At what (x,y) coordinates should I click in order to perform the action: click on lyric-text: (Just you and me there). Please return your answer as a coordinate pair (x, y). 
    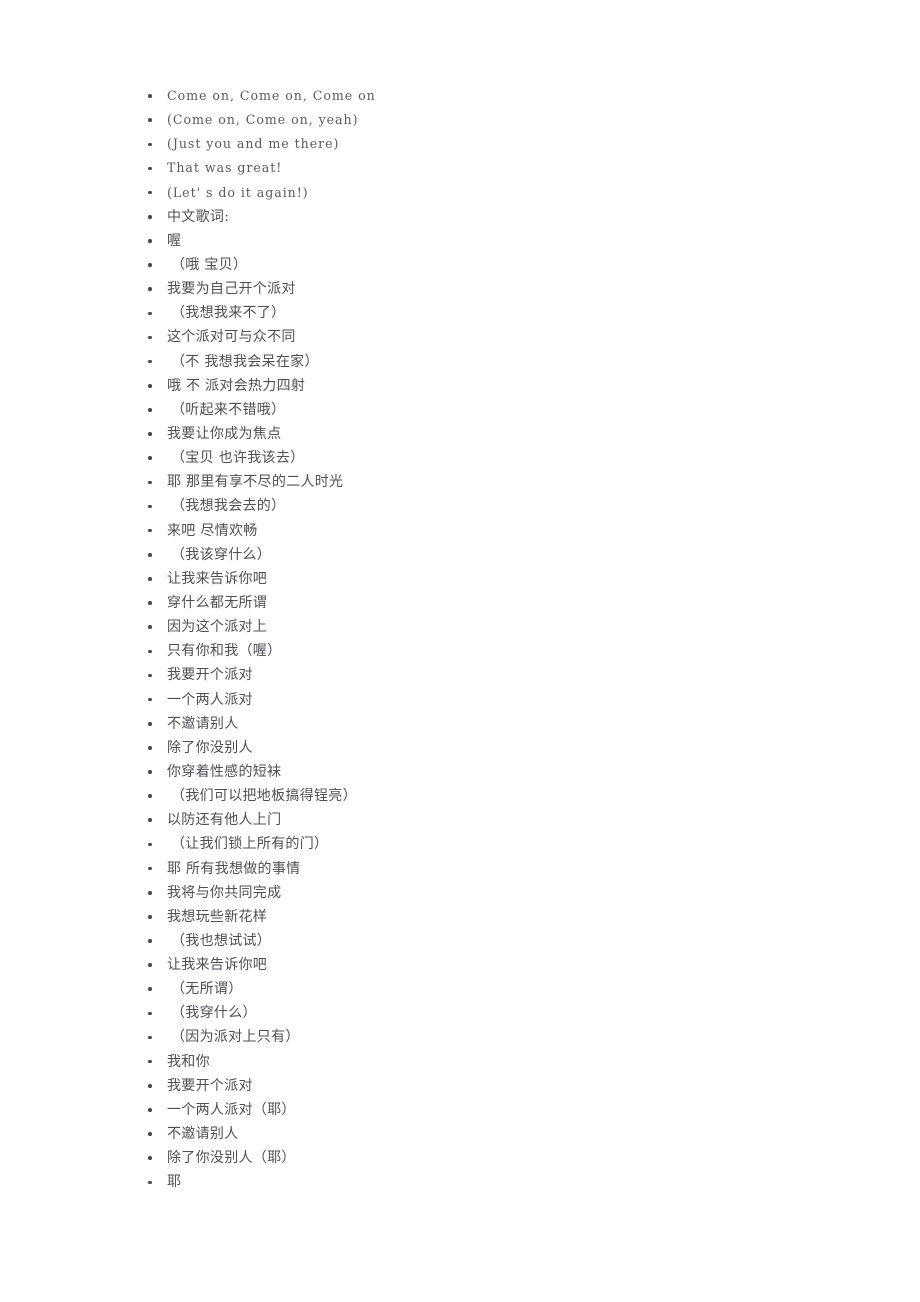
    Looking at the image, I should click on (253, 144).